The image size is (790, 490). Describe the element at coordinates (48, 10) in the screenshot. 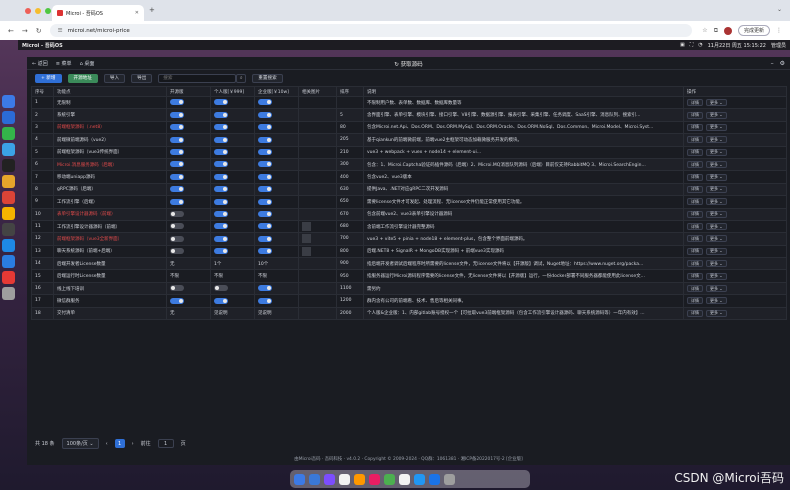

I see `maximize-window-button` at that location.